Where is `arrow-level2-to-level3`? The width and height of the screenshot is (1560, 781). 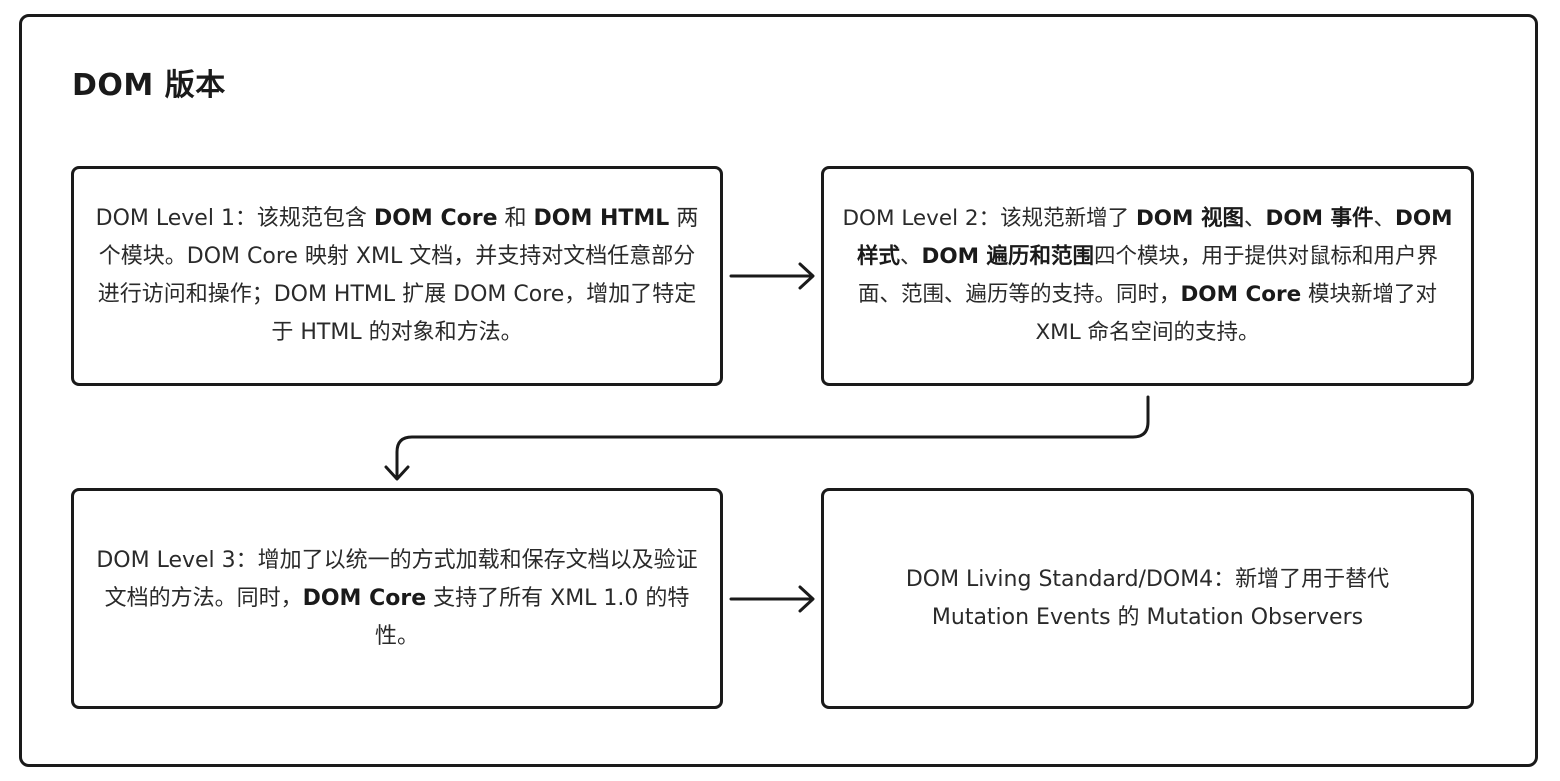
arrow-level2-to-level3 is located at coordinates (767, 438).